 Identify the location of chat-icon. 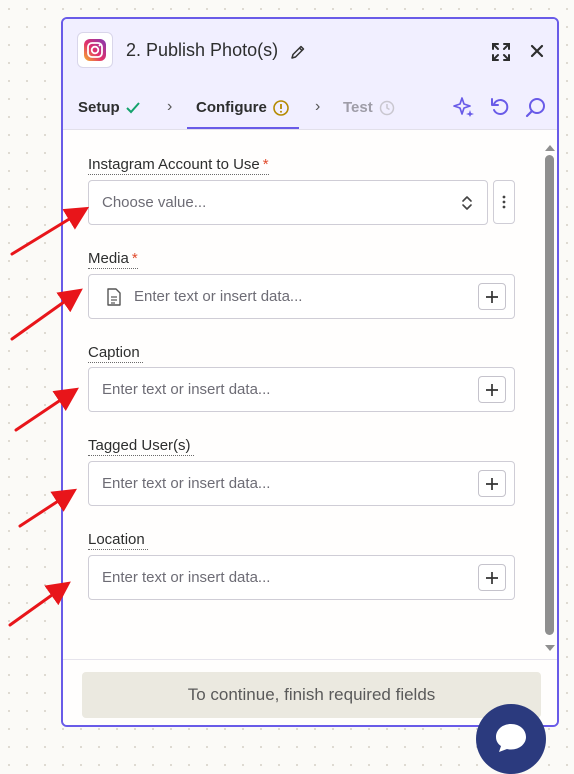
(511, 738).